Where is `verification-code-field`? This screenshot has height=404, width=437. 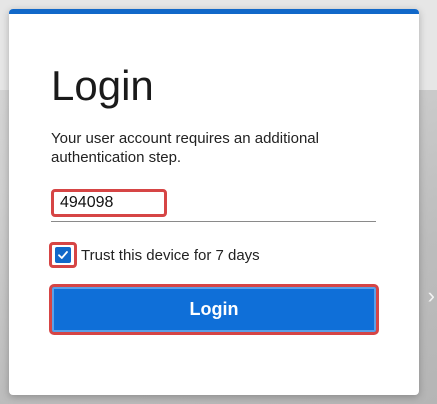
verification-code-field is located at coordinates (213, 204).